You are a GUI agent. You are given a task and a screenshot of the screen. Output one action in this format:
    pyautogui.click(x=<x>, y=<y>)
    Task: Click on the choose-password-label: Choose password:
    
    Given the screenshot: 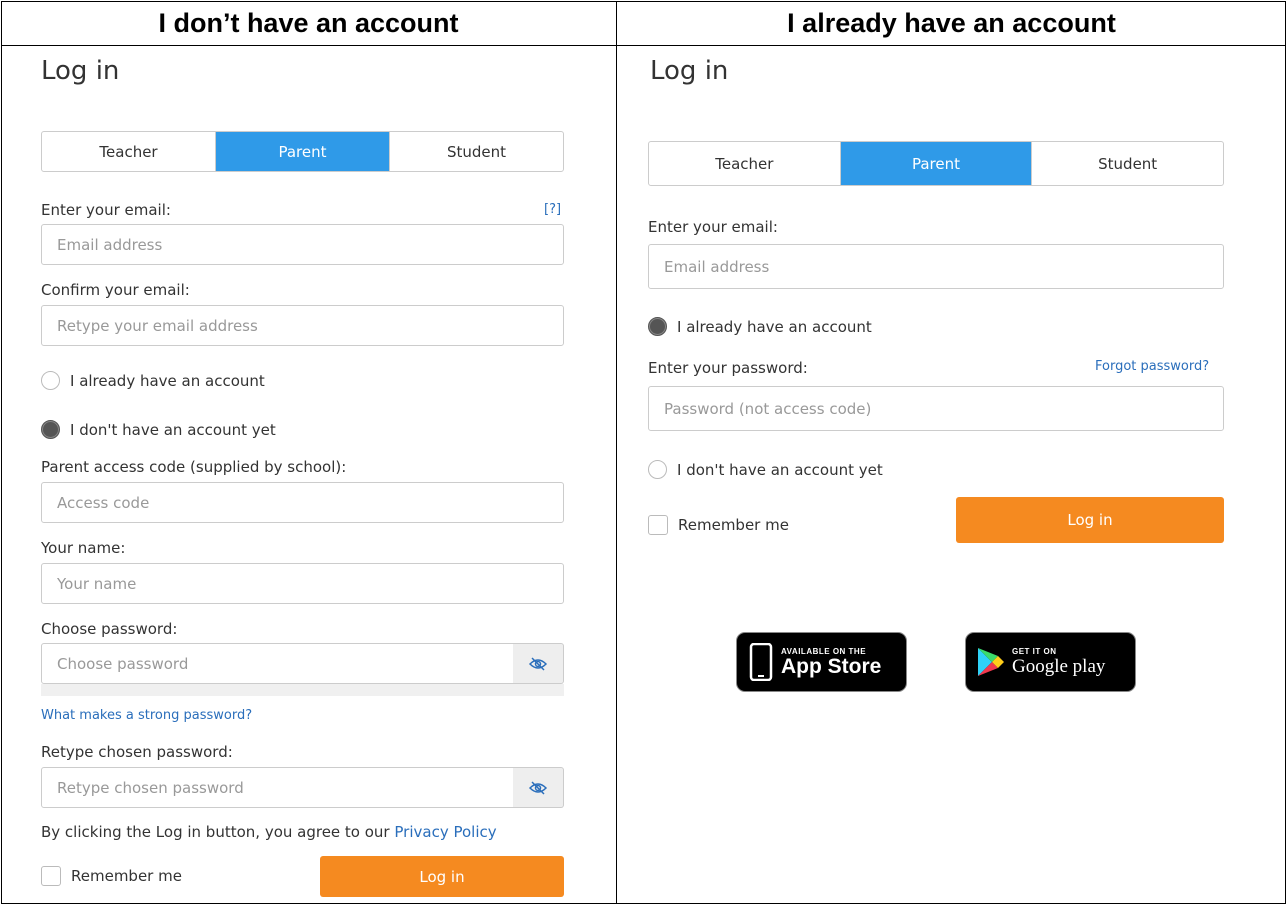 What is the action you would take?
    pyautogui.click(x=109, y=629)
    